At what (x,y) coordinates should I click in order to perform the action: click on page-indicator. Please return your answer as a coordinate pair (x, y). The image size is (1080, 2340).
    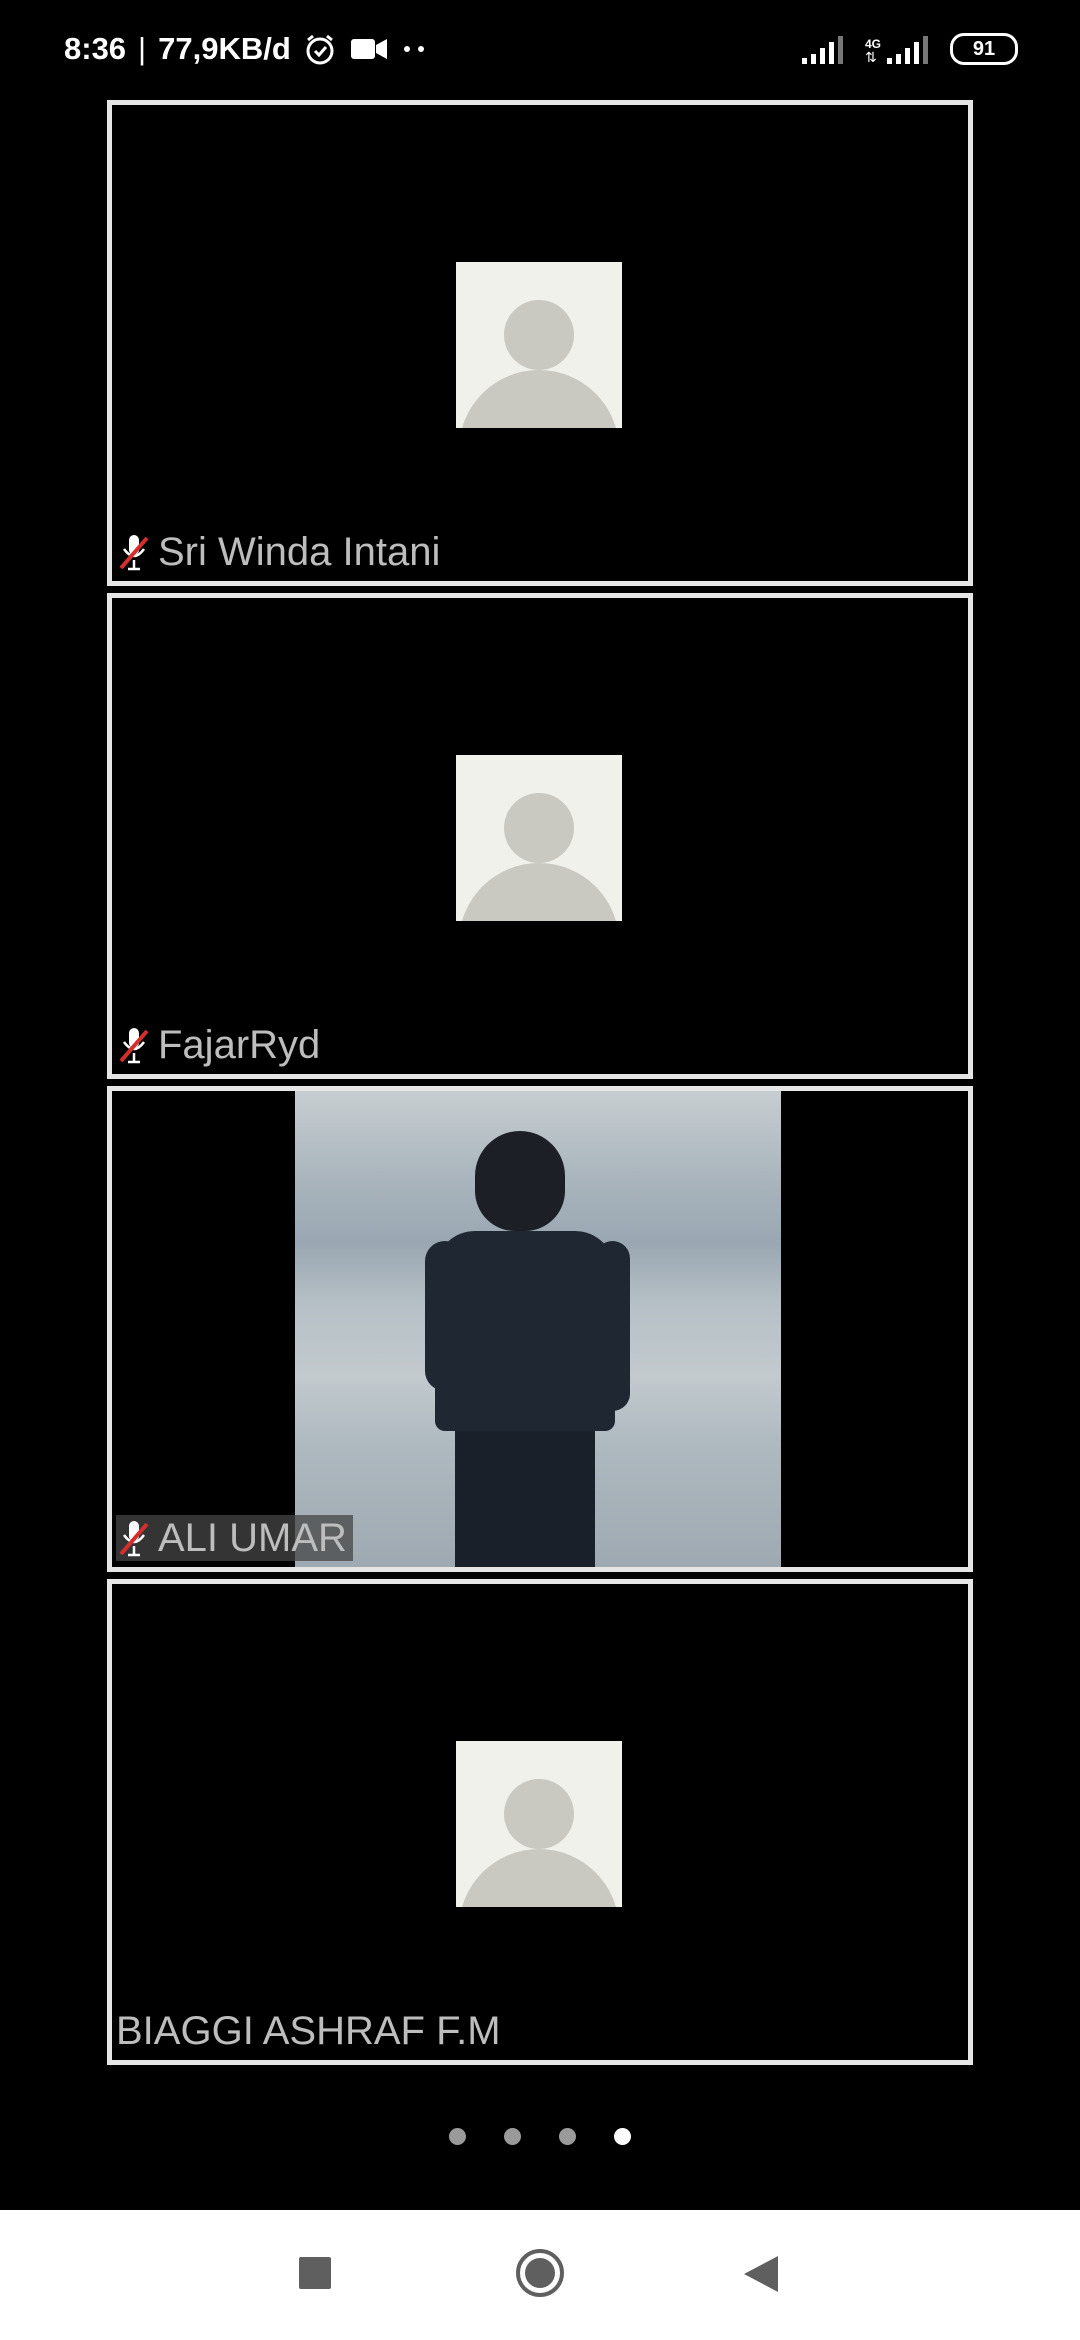
    Looking at the image, I should click on (540, 2141).